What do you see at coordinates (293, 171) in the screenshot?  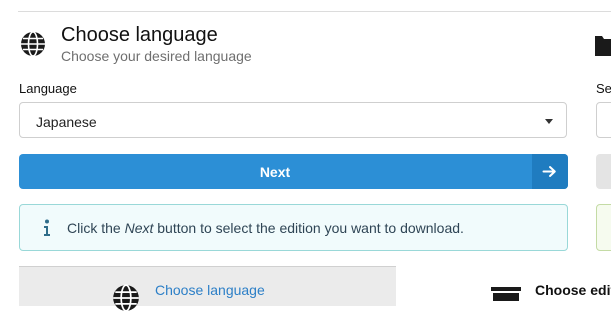 I see `next-button: Next` at bounding box center [293, 171].